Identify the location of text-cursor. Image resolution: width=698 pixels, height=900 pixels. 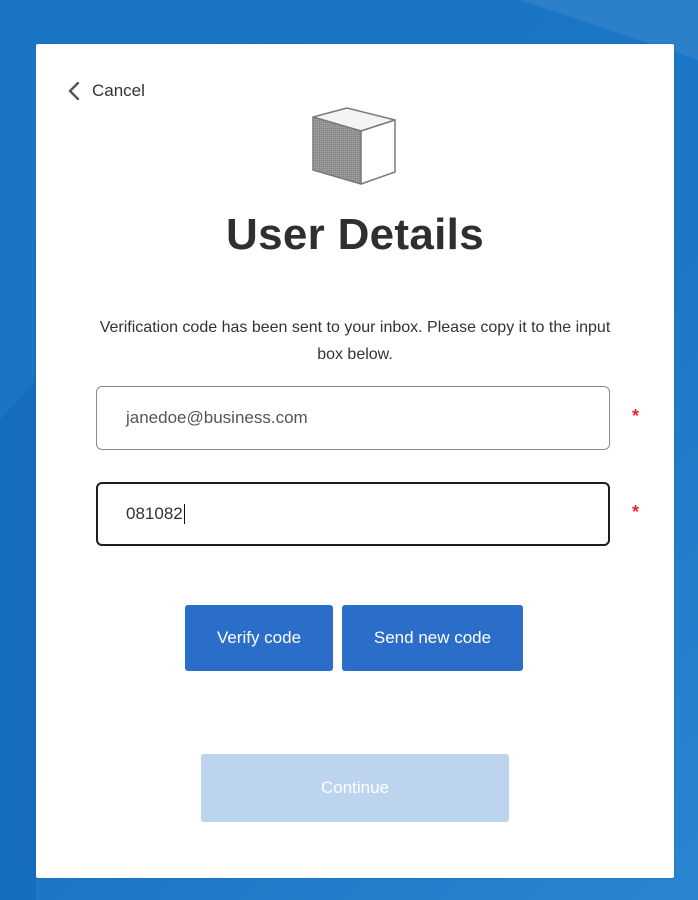
(184, 514).